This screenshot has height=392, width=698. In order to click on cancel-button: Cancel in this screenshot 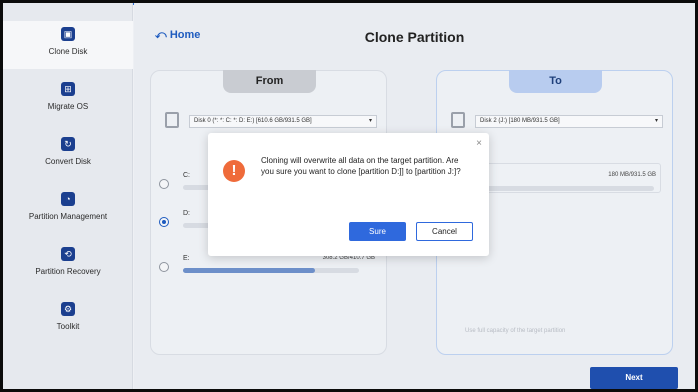, I will do `click(444, 231)`.